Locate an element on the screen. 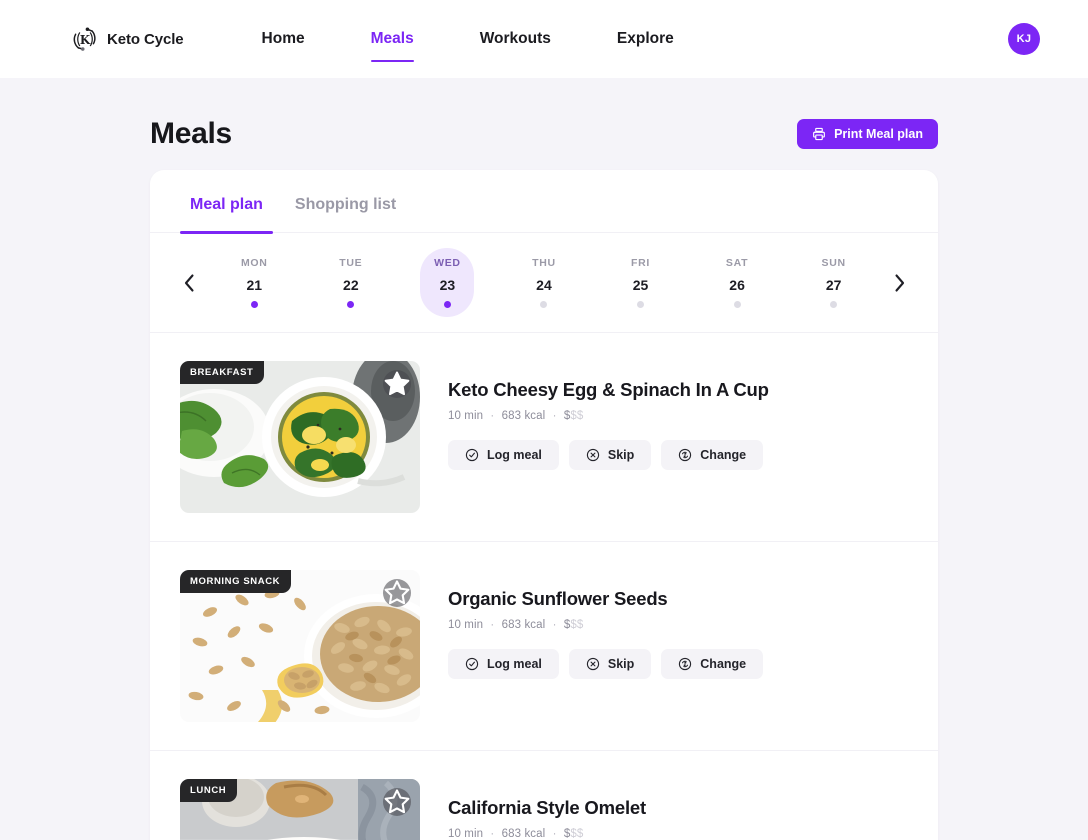 The height and width of the screenshot is (840, 1088). card-tabs: Meal plan Shopping list is located at coordinates (544, 202).